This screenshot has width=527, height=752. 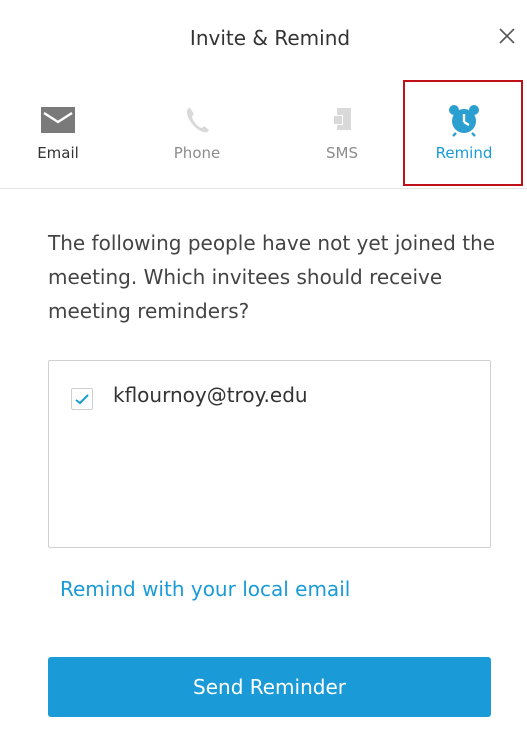 I want to click on tab-email-label: Email, so click(x=58, y=153).